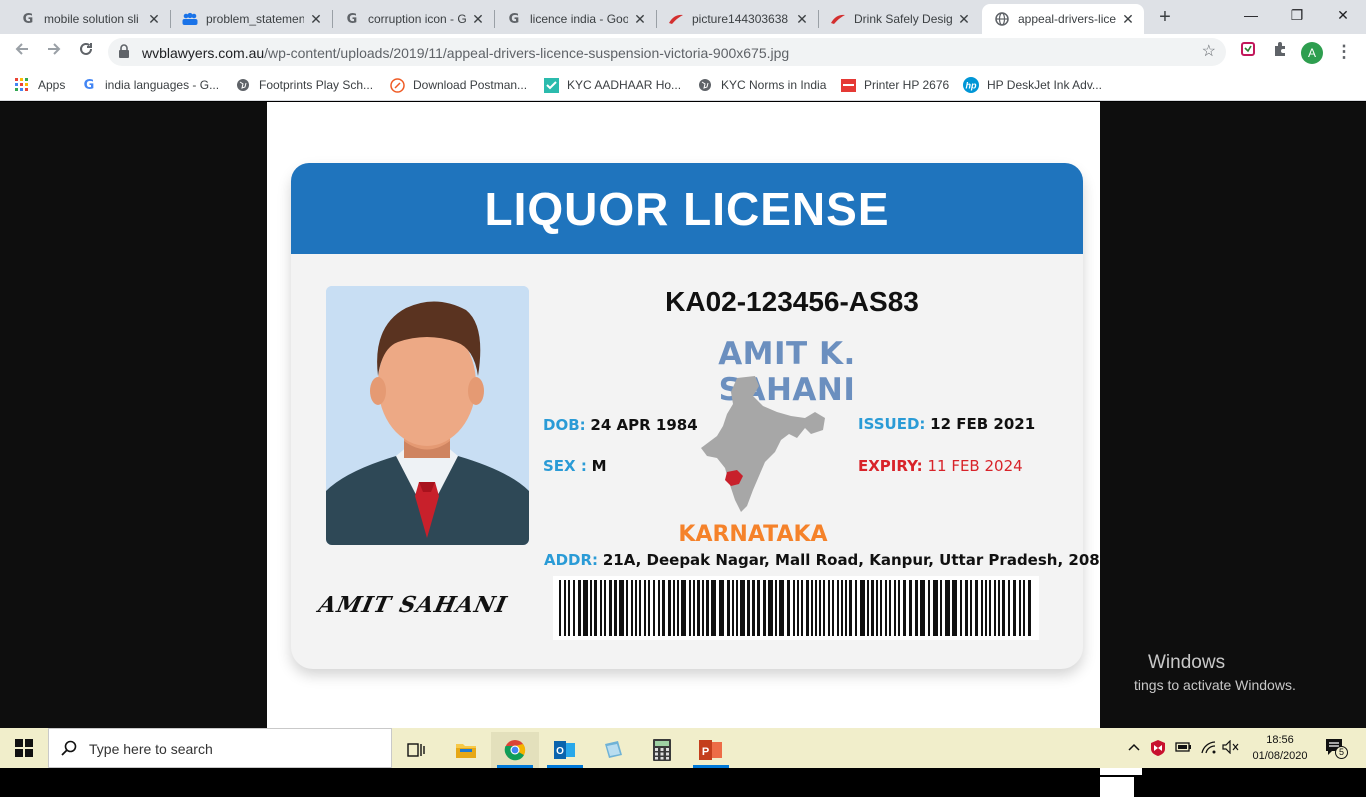 Image resolution: width=1366 pixels, height=797 pixels. I want to click on back-button, so click(22, 52).